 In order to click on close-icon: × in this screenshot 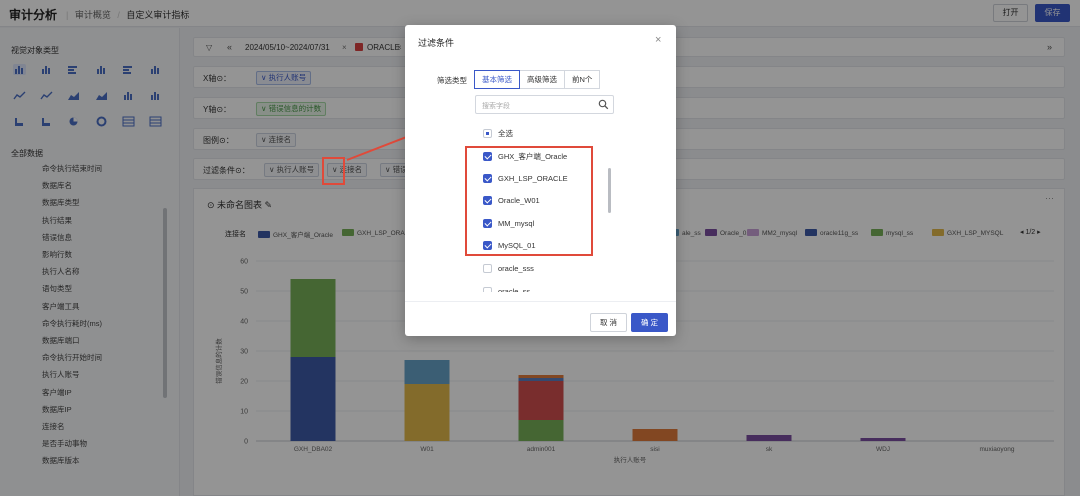, I will do `click(658, 40)`.